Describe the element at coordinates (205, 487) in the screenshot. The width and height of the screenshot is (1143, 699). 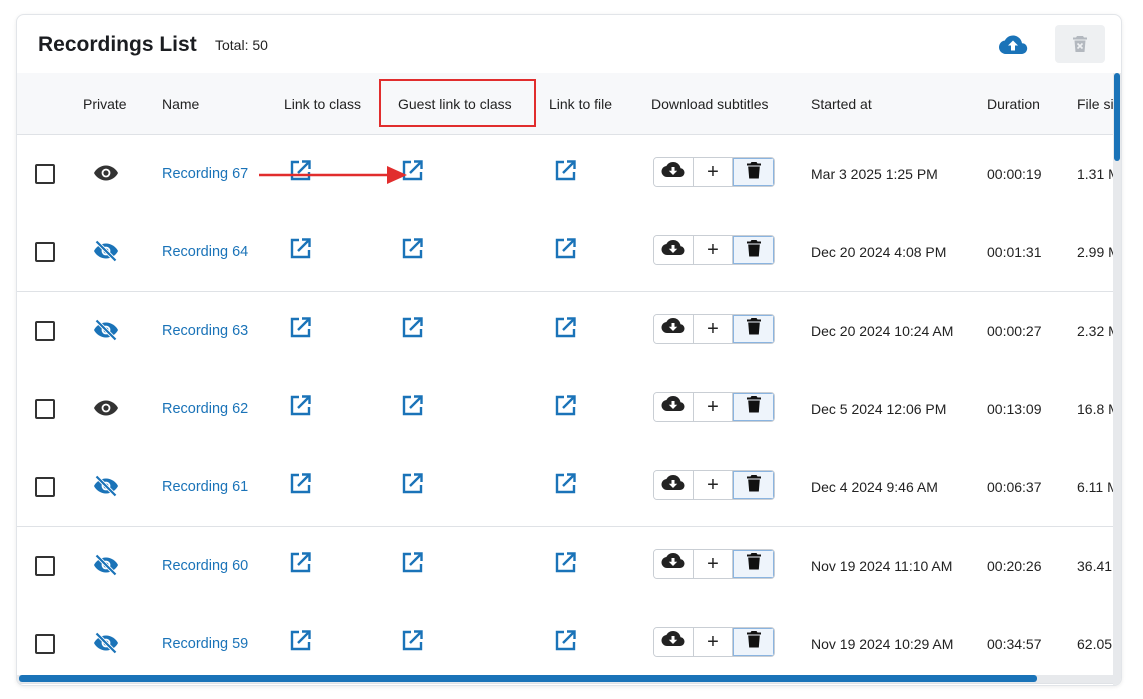
I see `recording-name-link: Recording 61` at that location.